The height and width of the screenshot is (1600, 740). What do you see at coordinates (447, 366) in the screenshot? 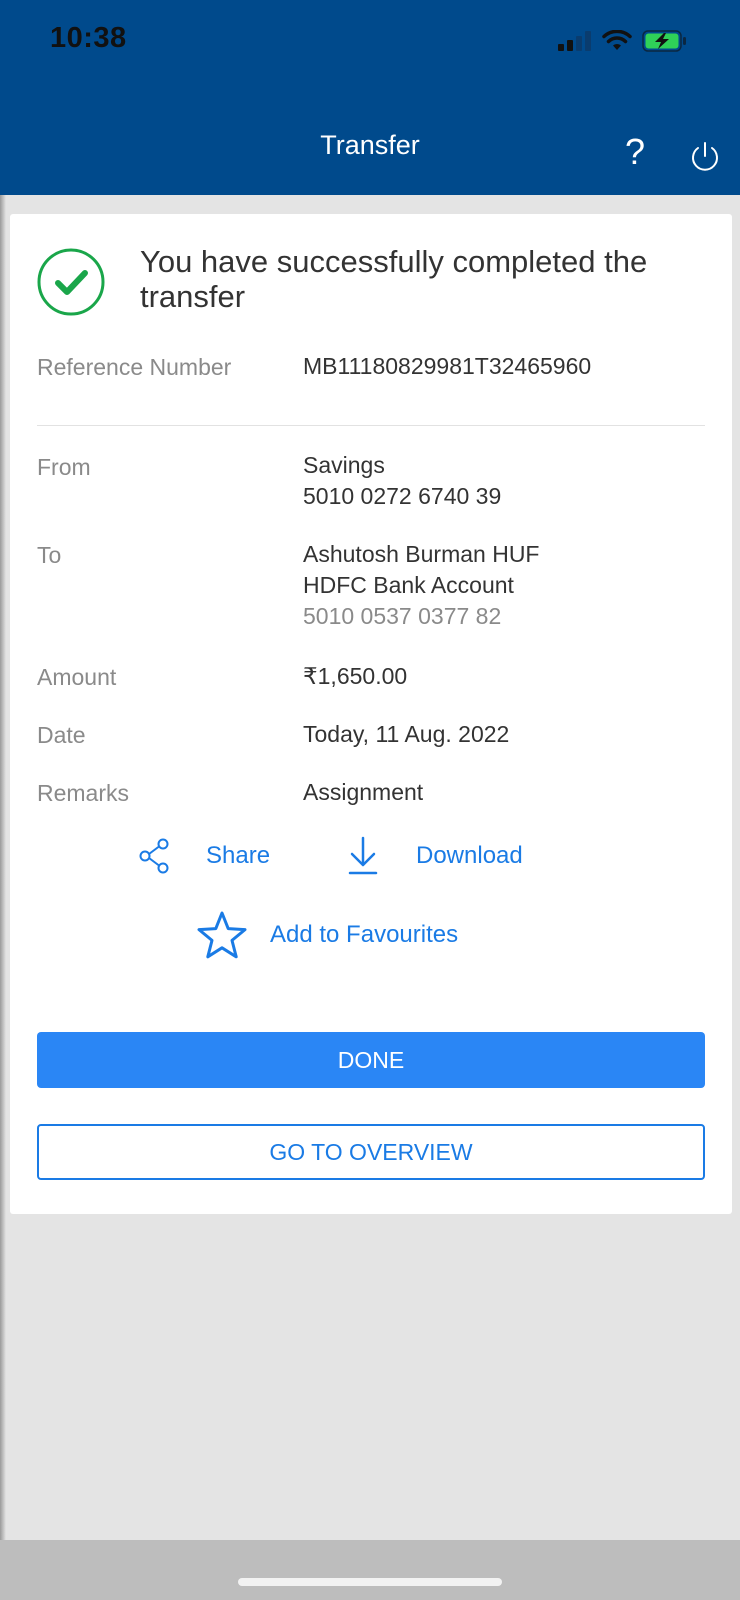
I see `reference-number-value: MB11180829981T32465960` at bounding box center [447, 366].